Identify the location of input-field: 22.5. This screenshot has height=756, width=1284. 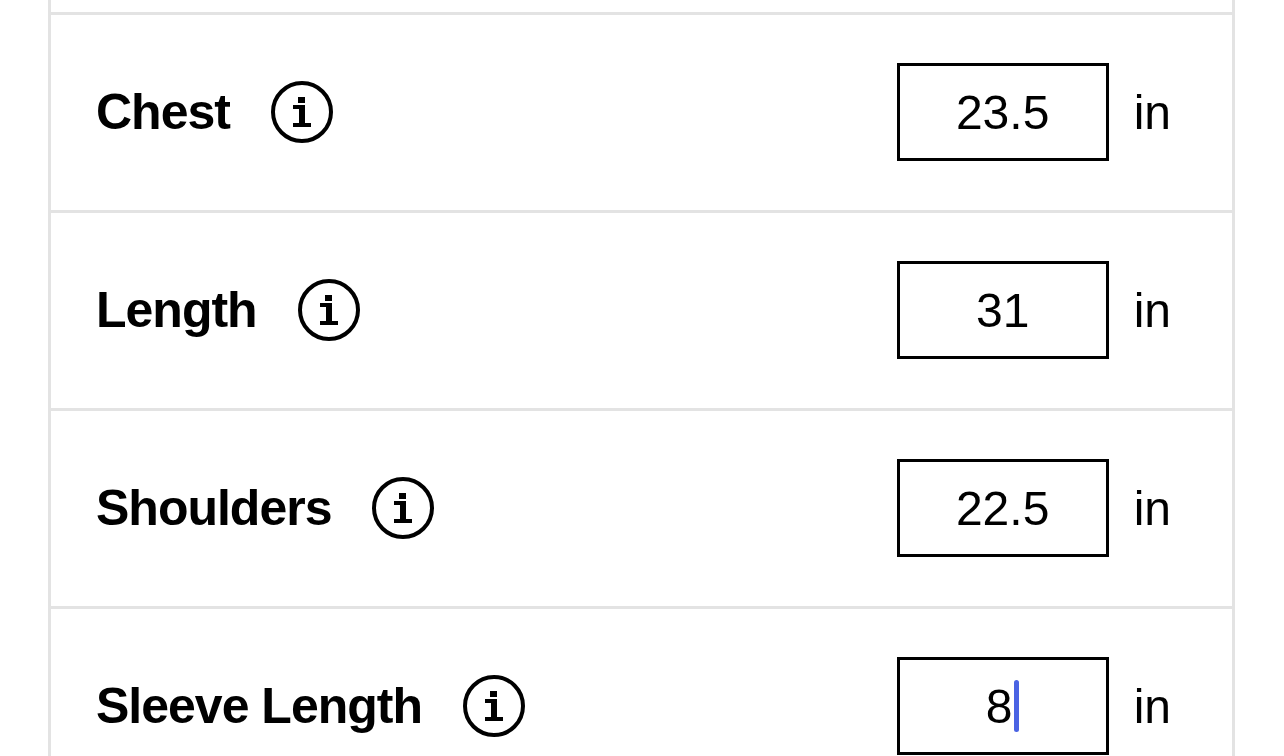
(1002, 508).